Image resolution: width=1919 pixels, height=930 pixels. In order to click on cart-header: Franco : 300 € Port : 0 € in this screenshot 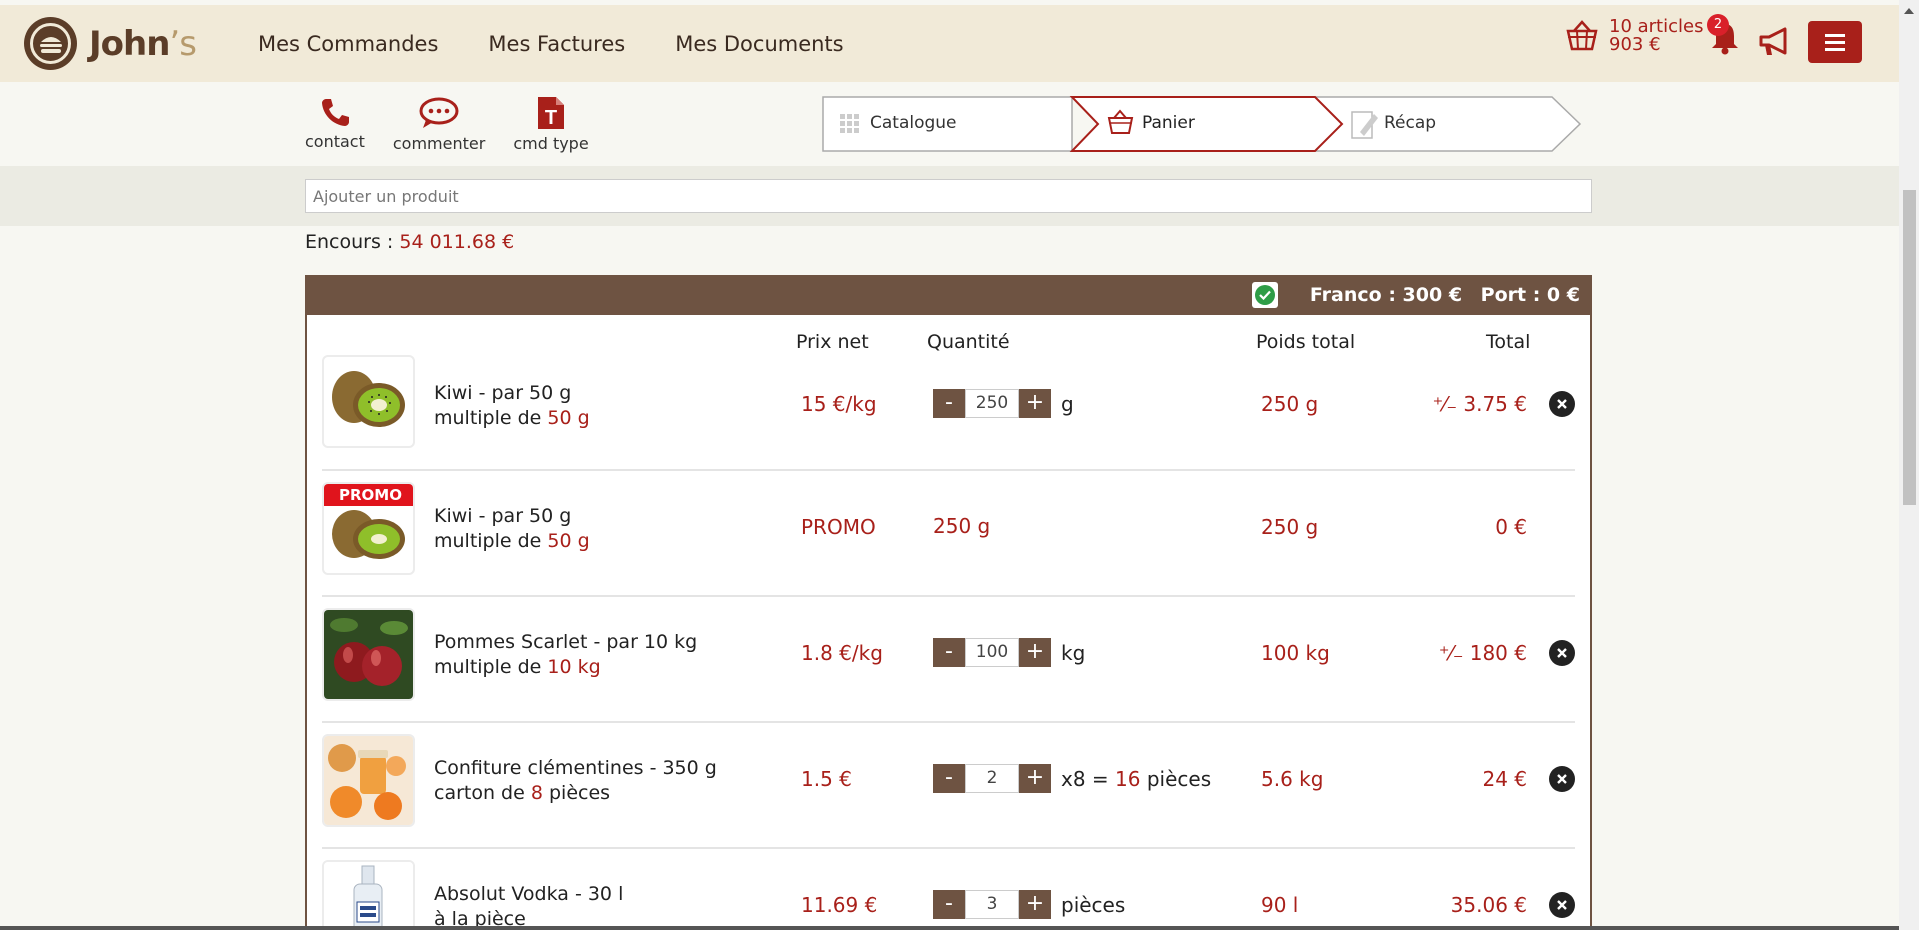, I will do `click(948, 295)`.